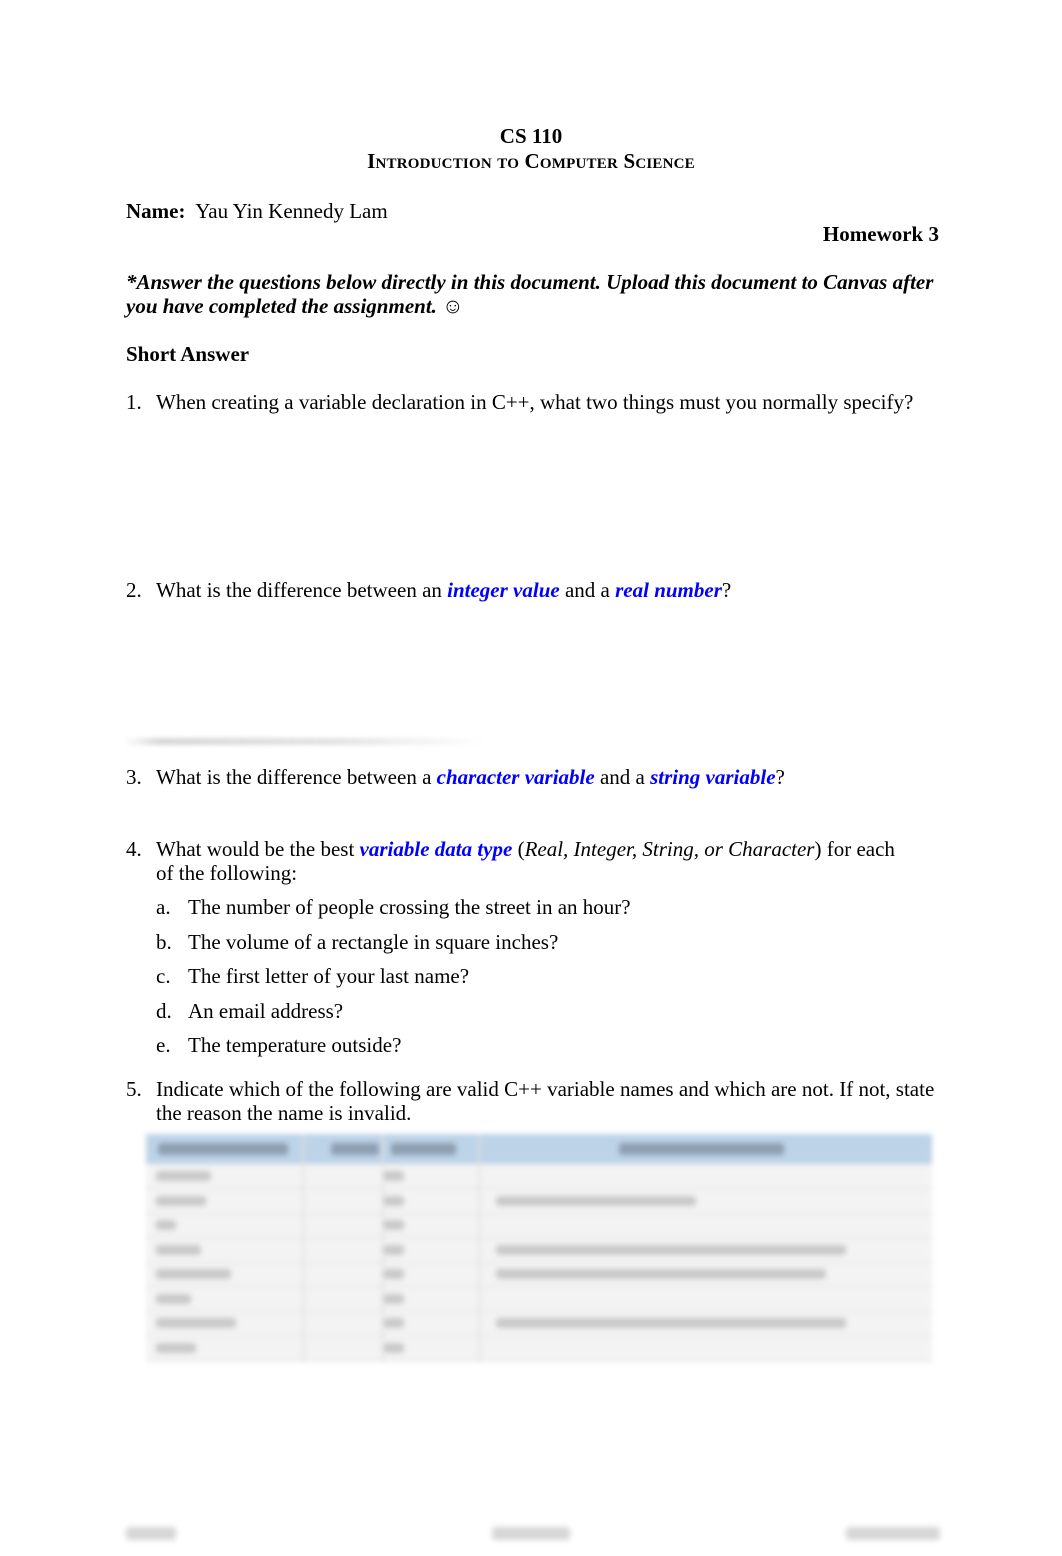  I want to click on table-body, so click(539, 1263).